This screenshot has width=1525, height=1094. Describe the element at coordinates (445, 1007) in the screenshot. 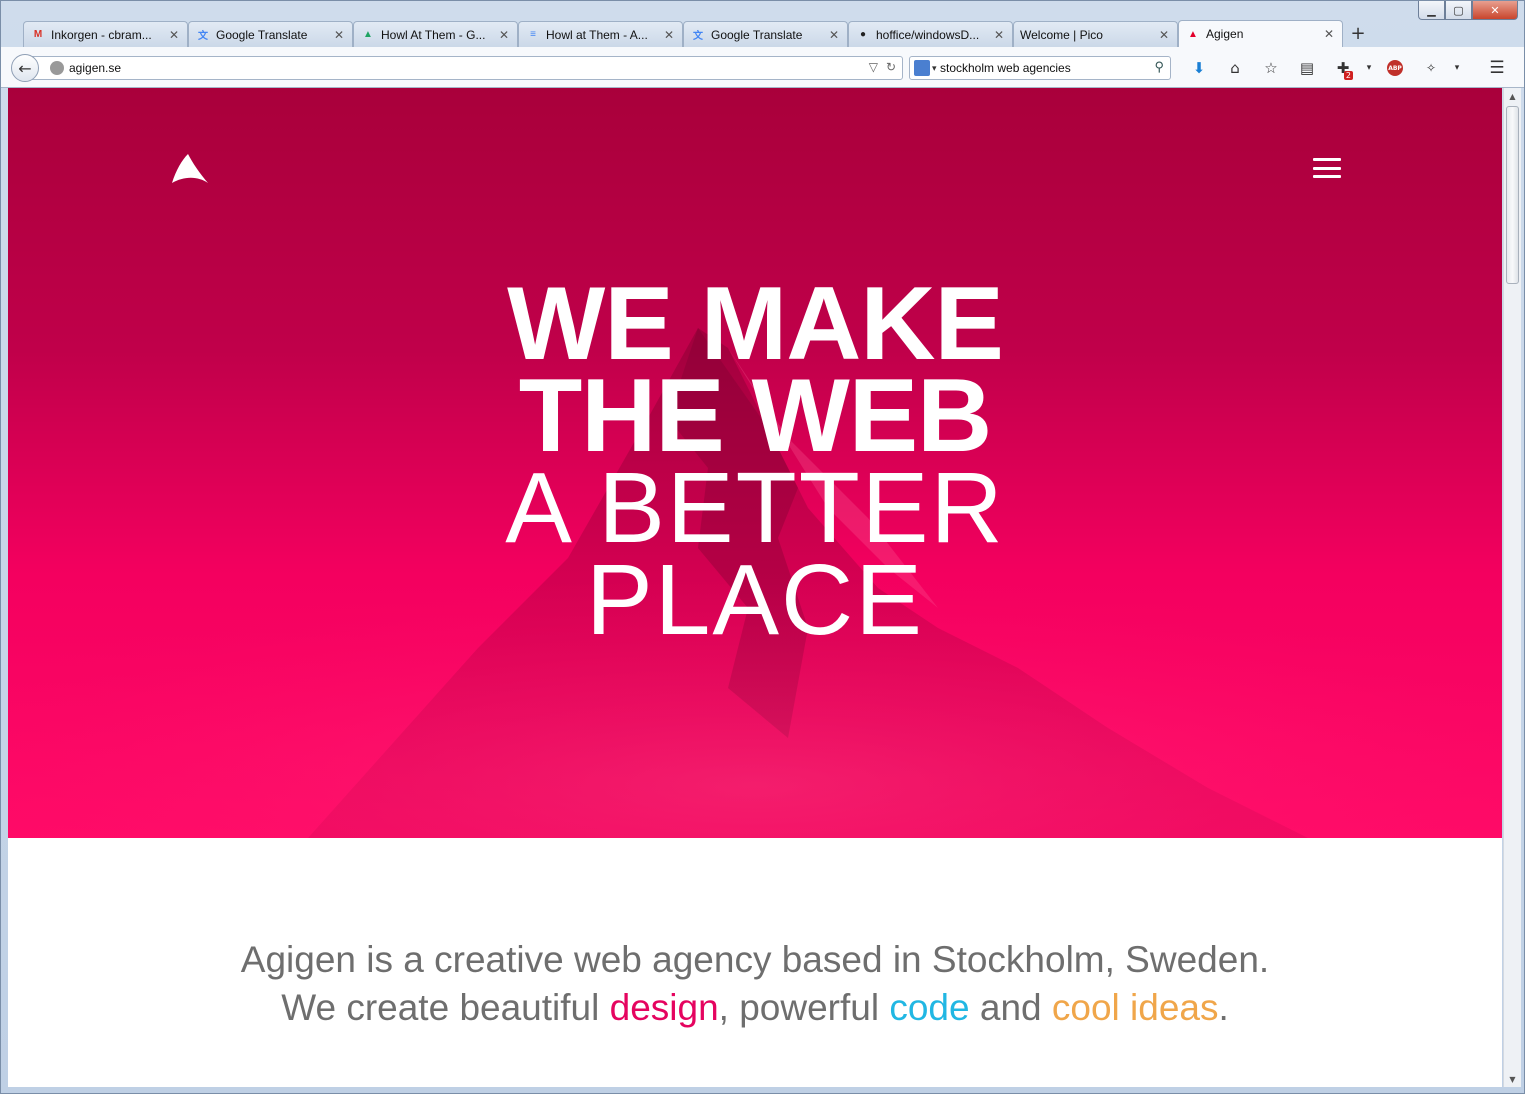

I see `intro-text-segment: We create beautiful` at that location.